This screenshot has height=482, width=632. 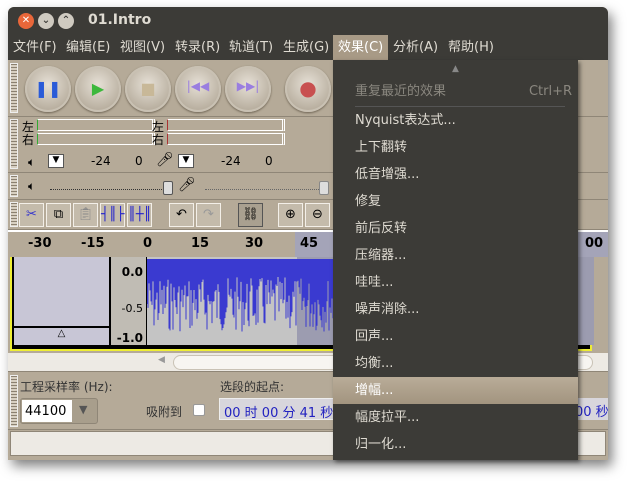 What do you see at coordinates (26, 21) in the screenshot?
I see `close-button: ✕` at bounding box center [26, 21].